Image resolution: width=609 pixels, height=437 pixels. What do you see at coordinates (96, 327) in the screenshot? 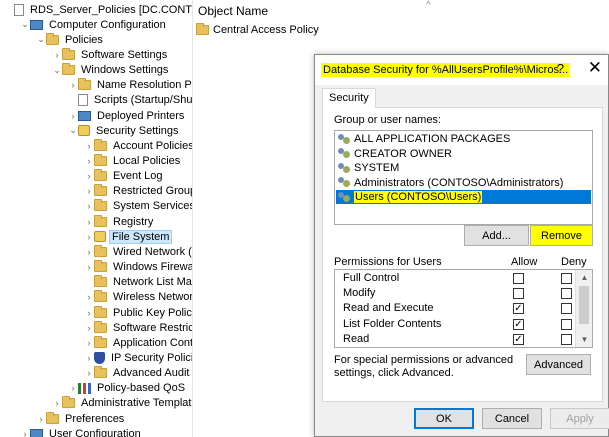
I see `tree-item: › Software Restriction` at bounding box center [96, 327].